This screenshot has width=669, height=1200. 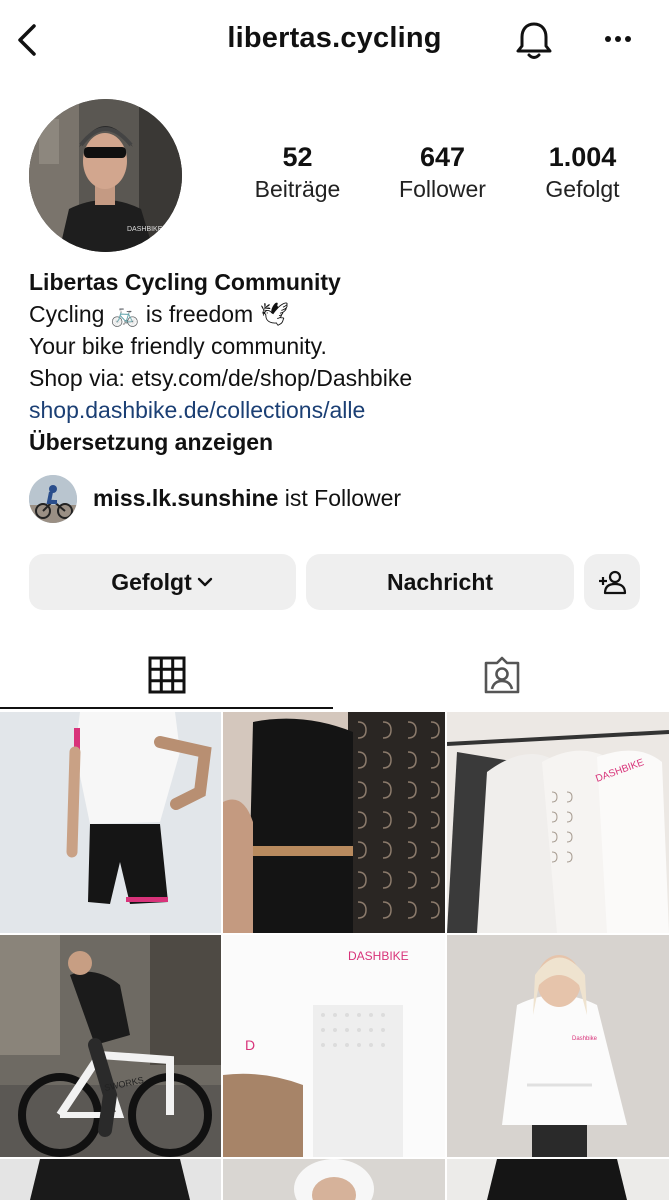 I want to click on bio-website-link: shop.dashbike.de/collections/alle, so click(x=339, y=410).